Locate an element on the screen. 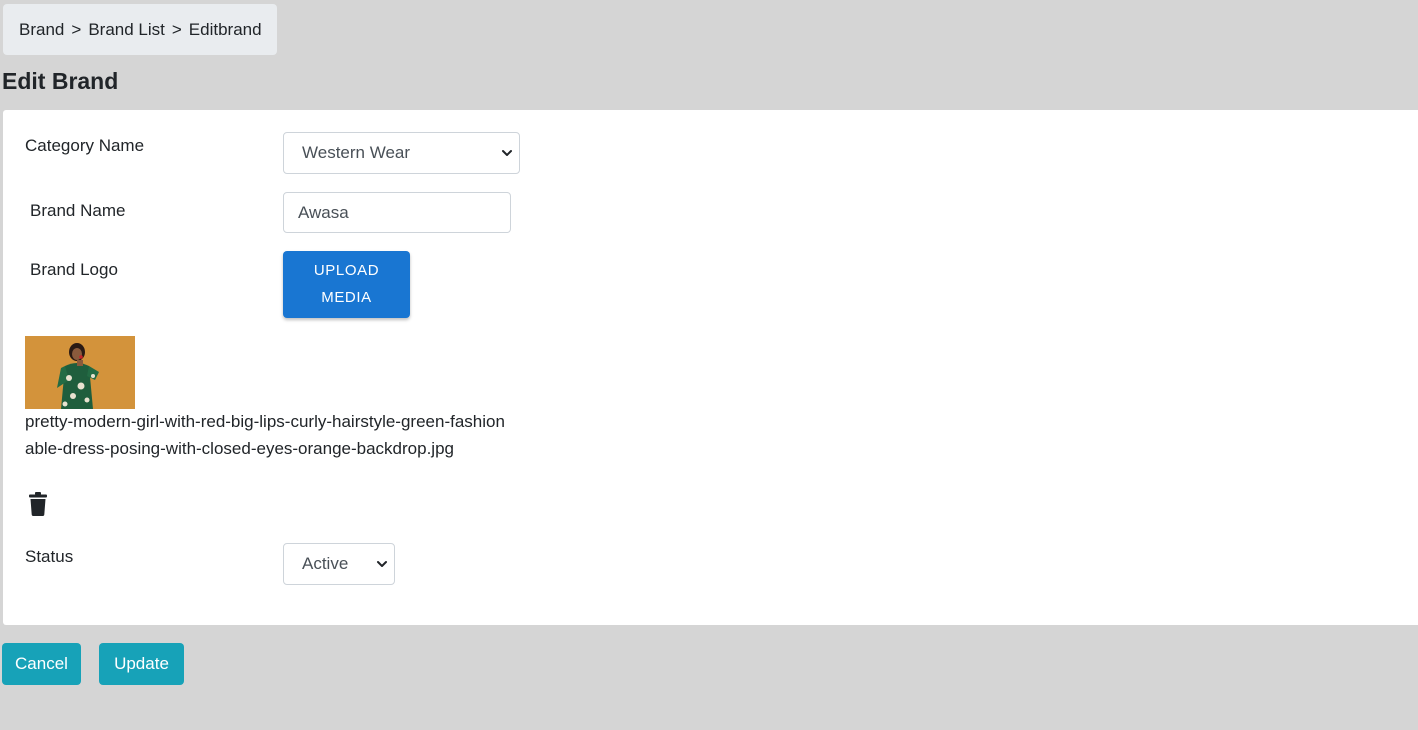 The image size is (1418, 730). status-label: Status is located at coordinates (49, 556).